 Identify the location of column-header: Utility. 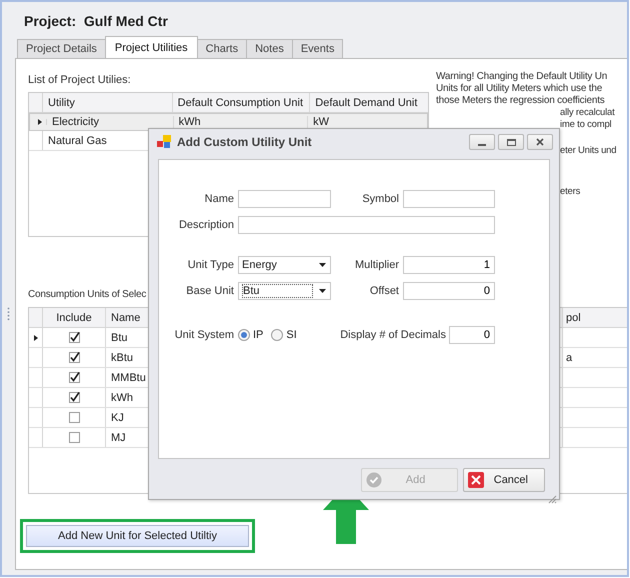
(108, 102).